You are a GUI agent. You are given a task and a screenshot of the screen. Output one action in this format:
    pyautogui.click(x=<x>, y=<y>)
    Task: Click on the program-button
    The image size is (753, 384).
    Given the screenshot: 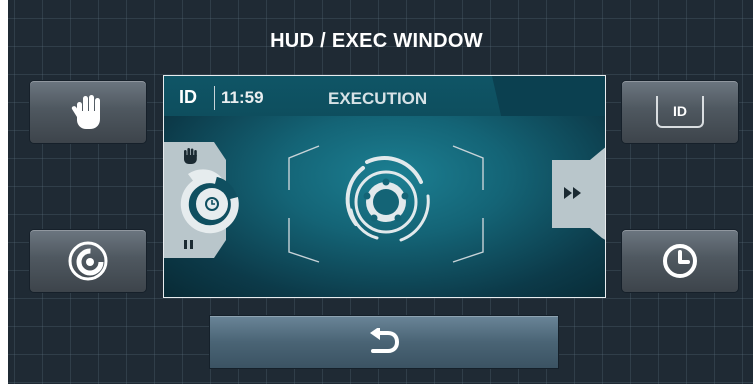 What is the action you would take?
    pyautogui.click(x=88, y=261)
    